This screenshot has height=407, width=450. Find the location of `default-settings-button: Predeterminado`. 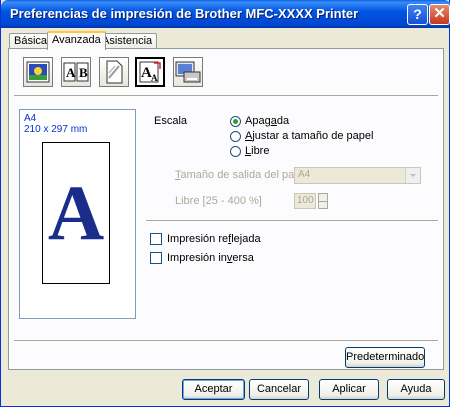

default-settings-button: Predeterminado is located at coordinates (385, 357).